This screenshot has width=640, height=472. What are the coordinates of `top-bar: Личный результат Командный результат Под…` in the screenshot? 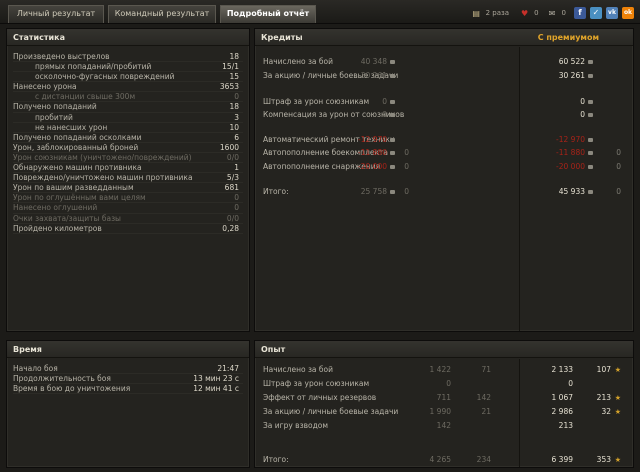 It's located at (320, 12).